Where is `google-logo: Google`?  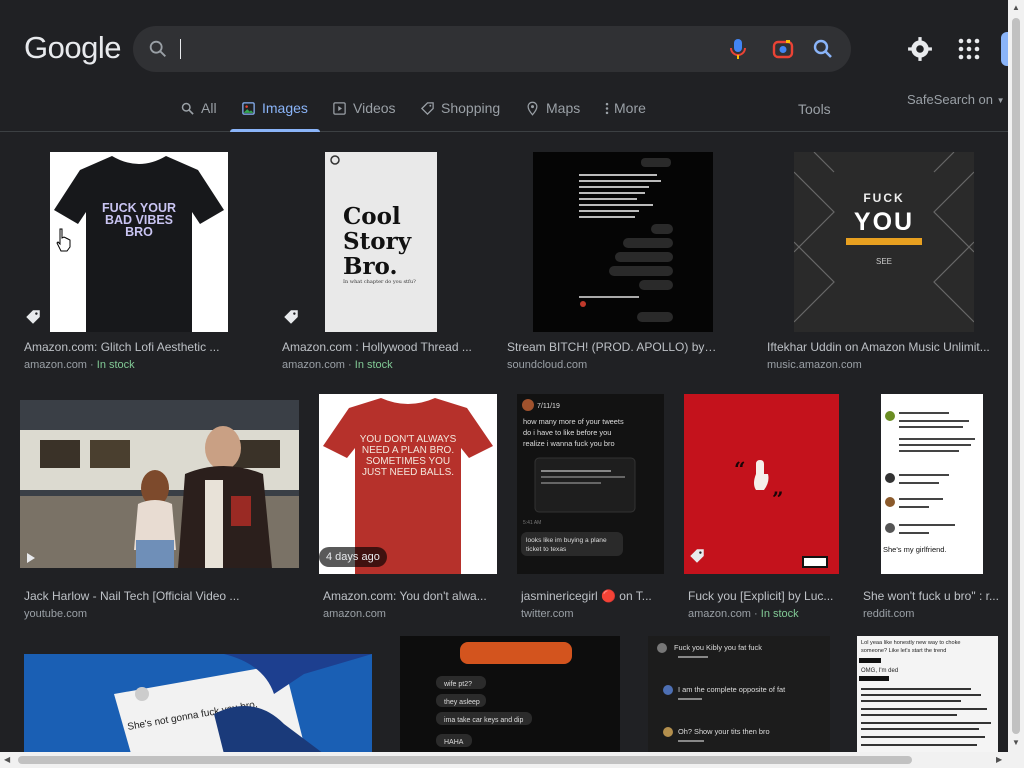 google-logo: Google is located at coordinates (72, 48).